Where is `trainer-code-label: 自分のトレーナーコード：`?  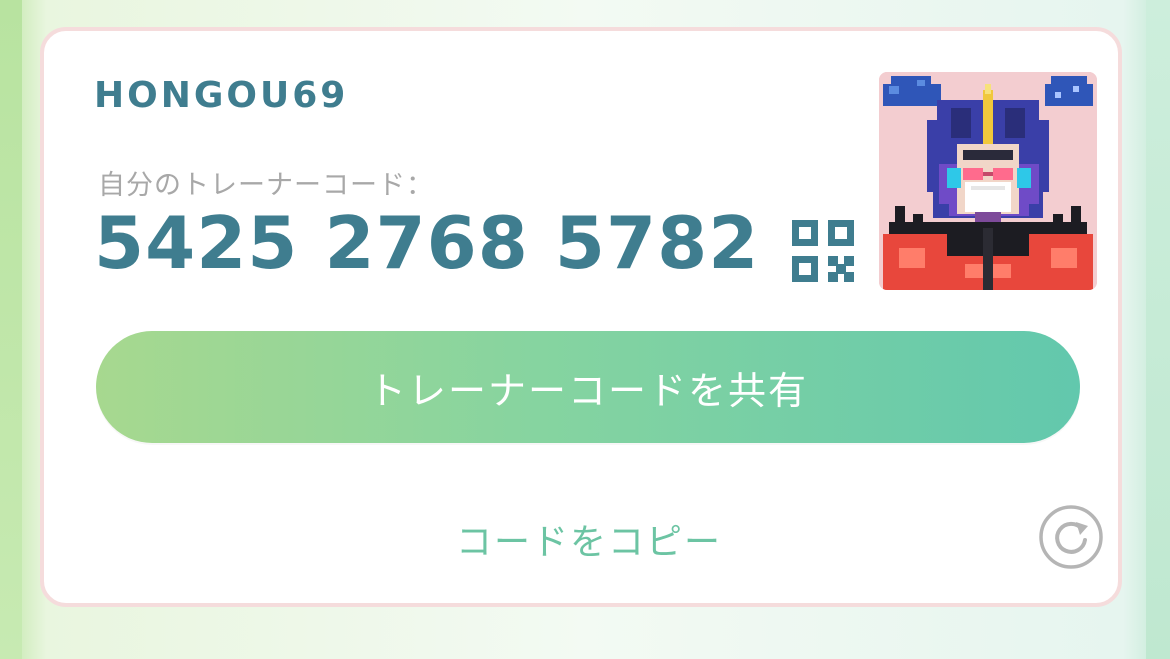 trainer-code-label: 自分のトレーナーコード： is located at coordinates (266, 185).